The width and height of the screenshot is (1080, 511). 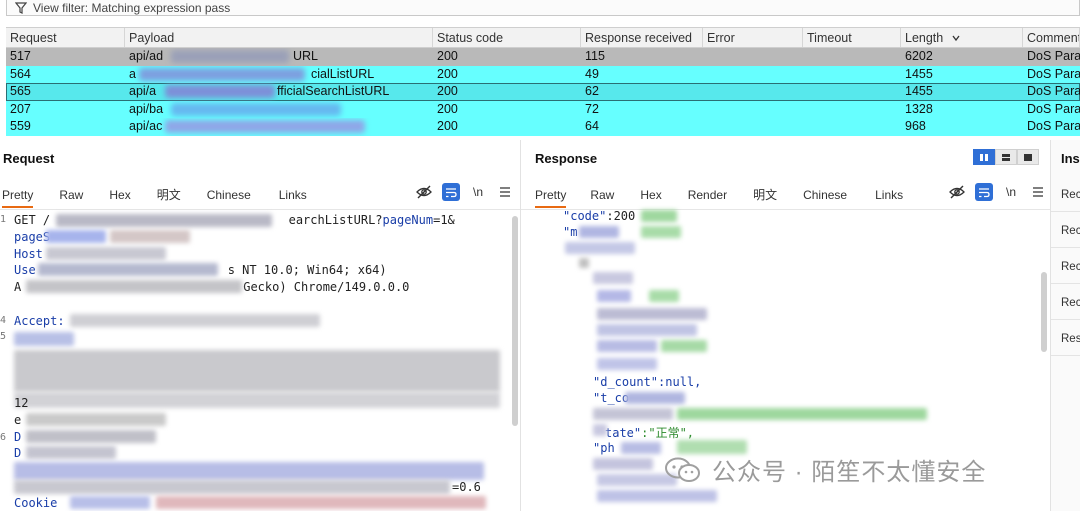 I want to click on json-key: tate", so click(x=623, y=433).